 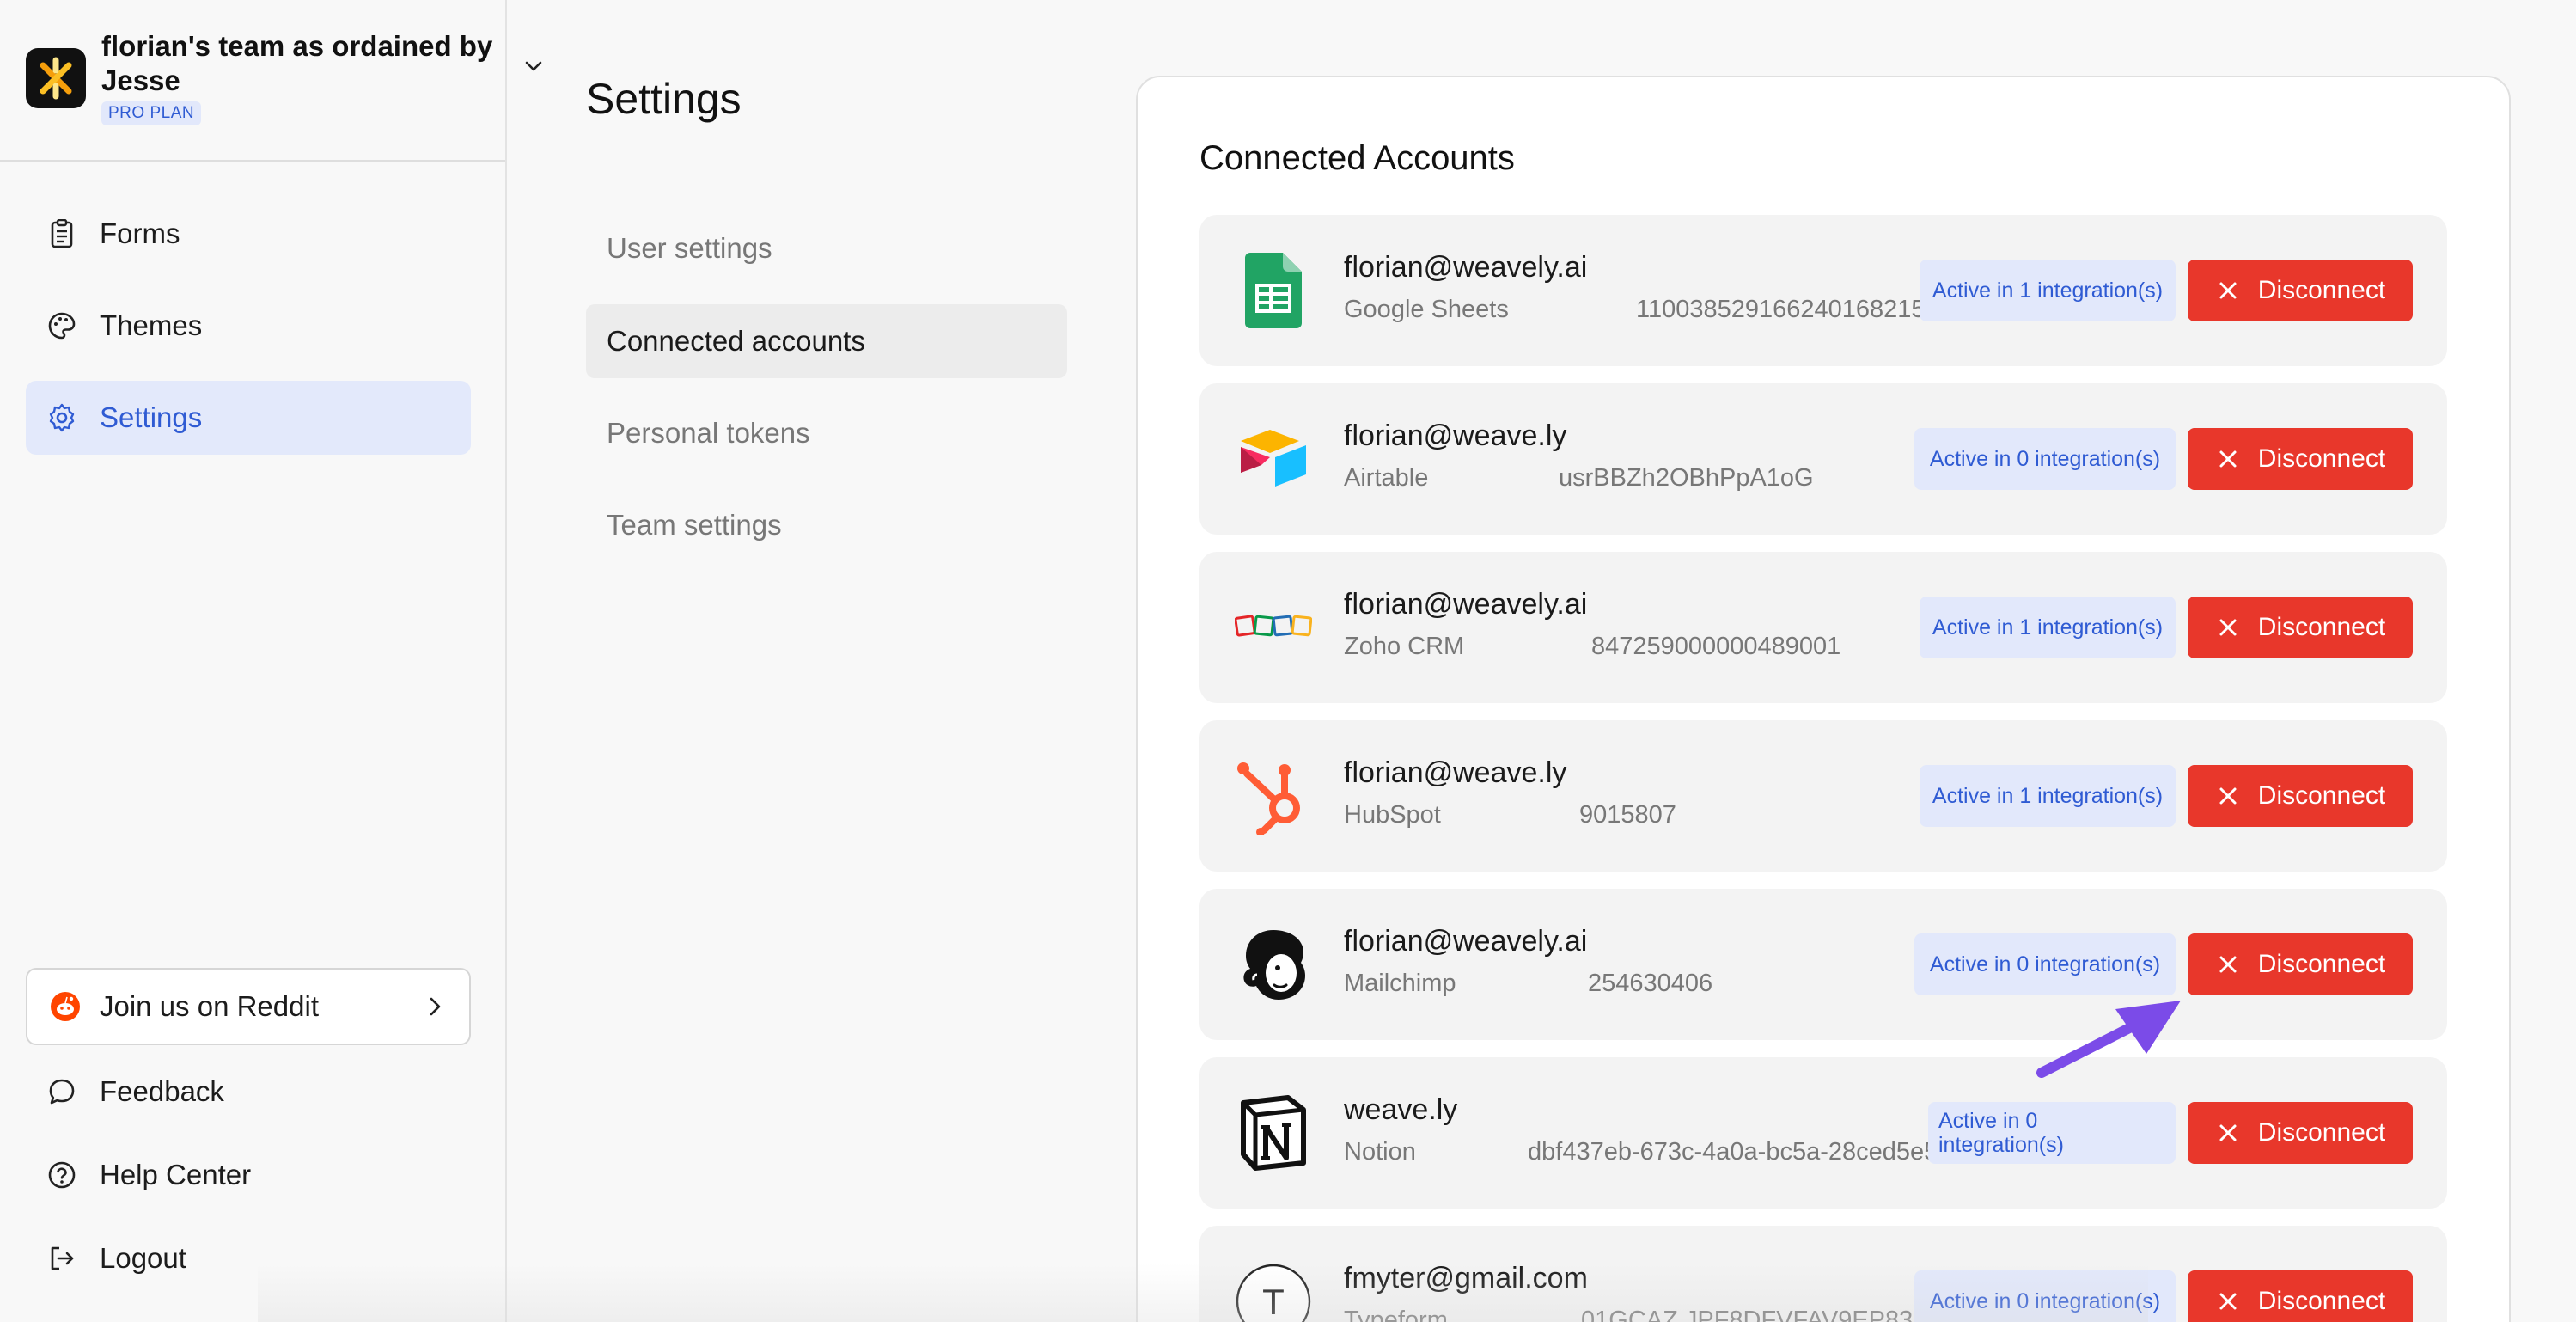 What do you see at coordinates (826, 433) in the screenshot?
I see `tab-personal-tokens: Personal tokens` at bounding box center [826, 433].